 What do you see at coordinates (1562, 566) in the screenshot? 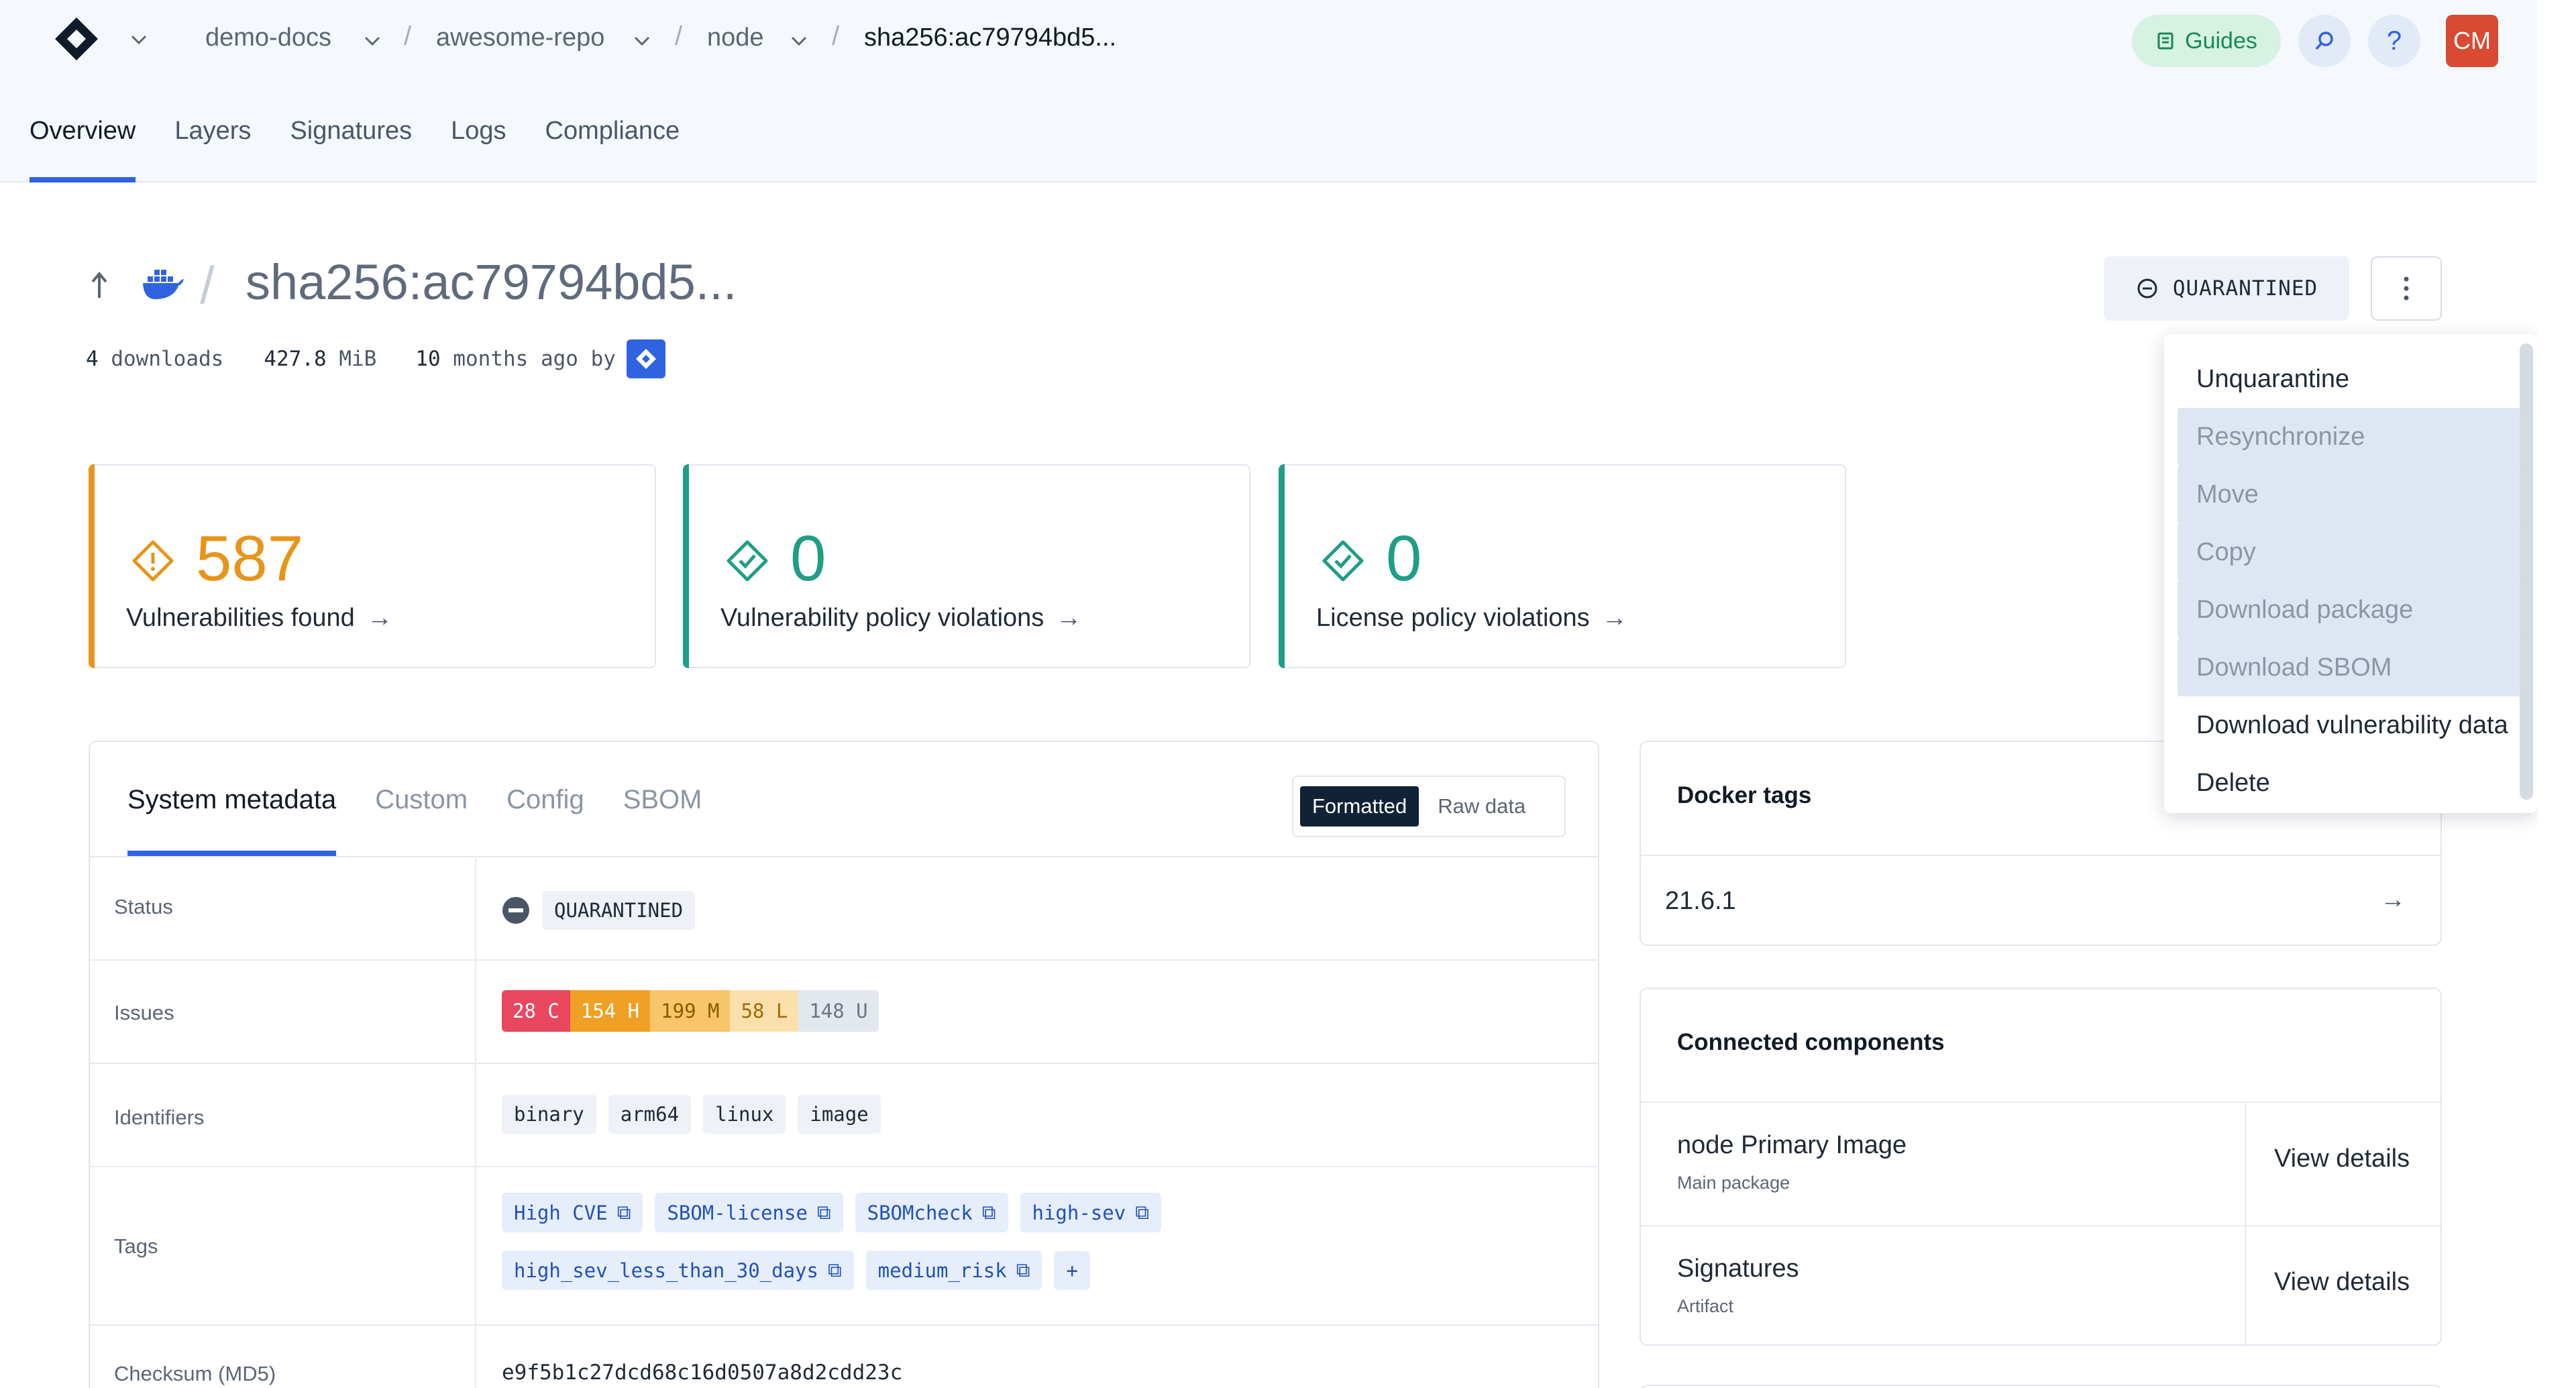
I see `license-policy-card: 0 License policy violations →` at bounding box center [1562, 566].